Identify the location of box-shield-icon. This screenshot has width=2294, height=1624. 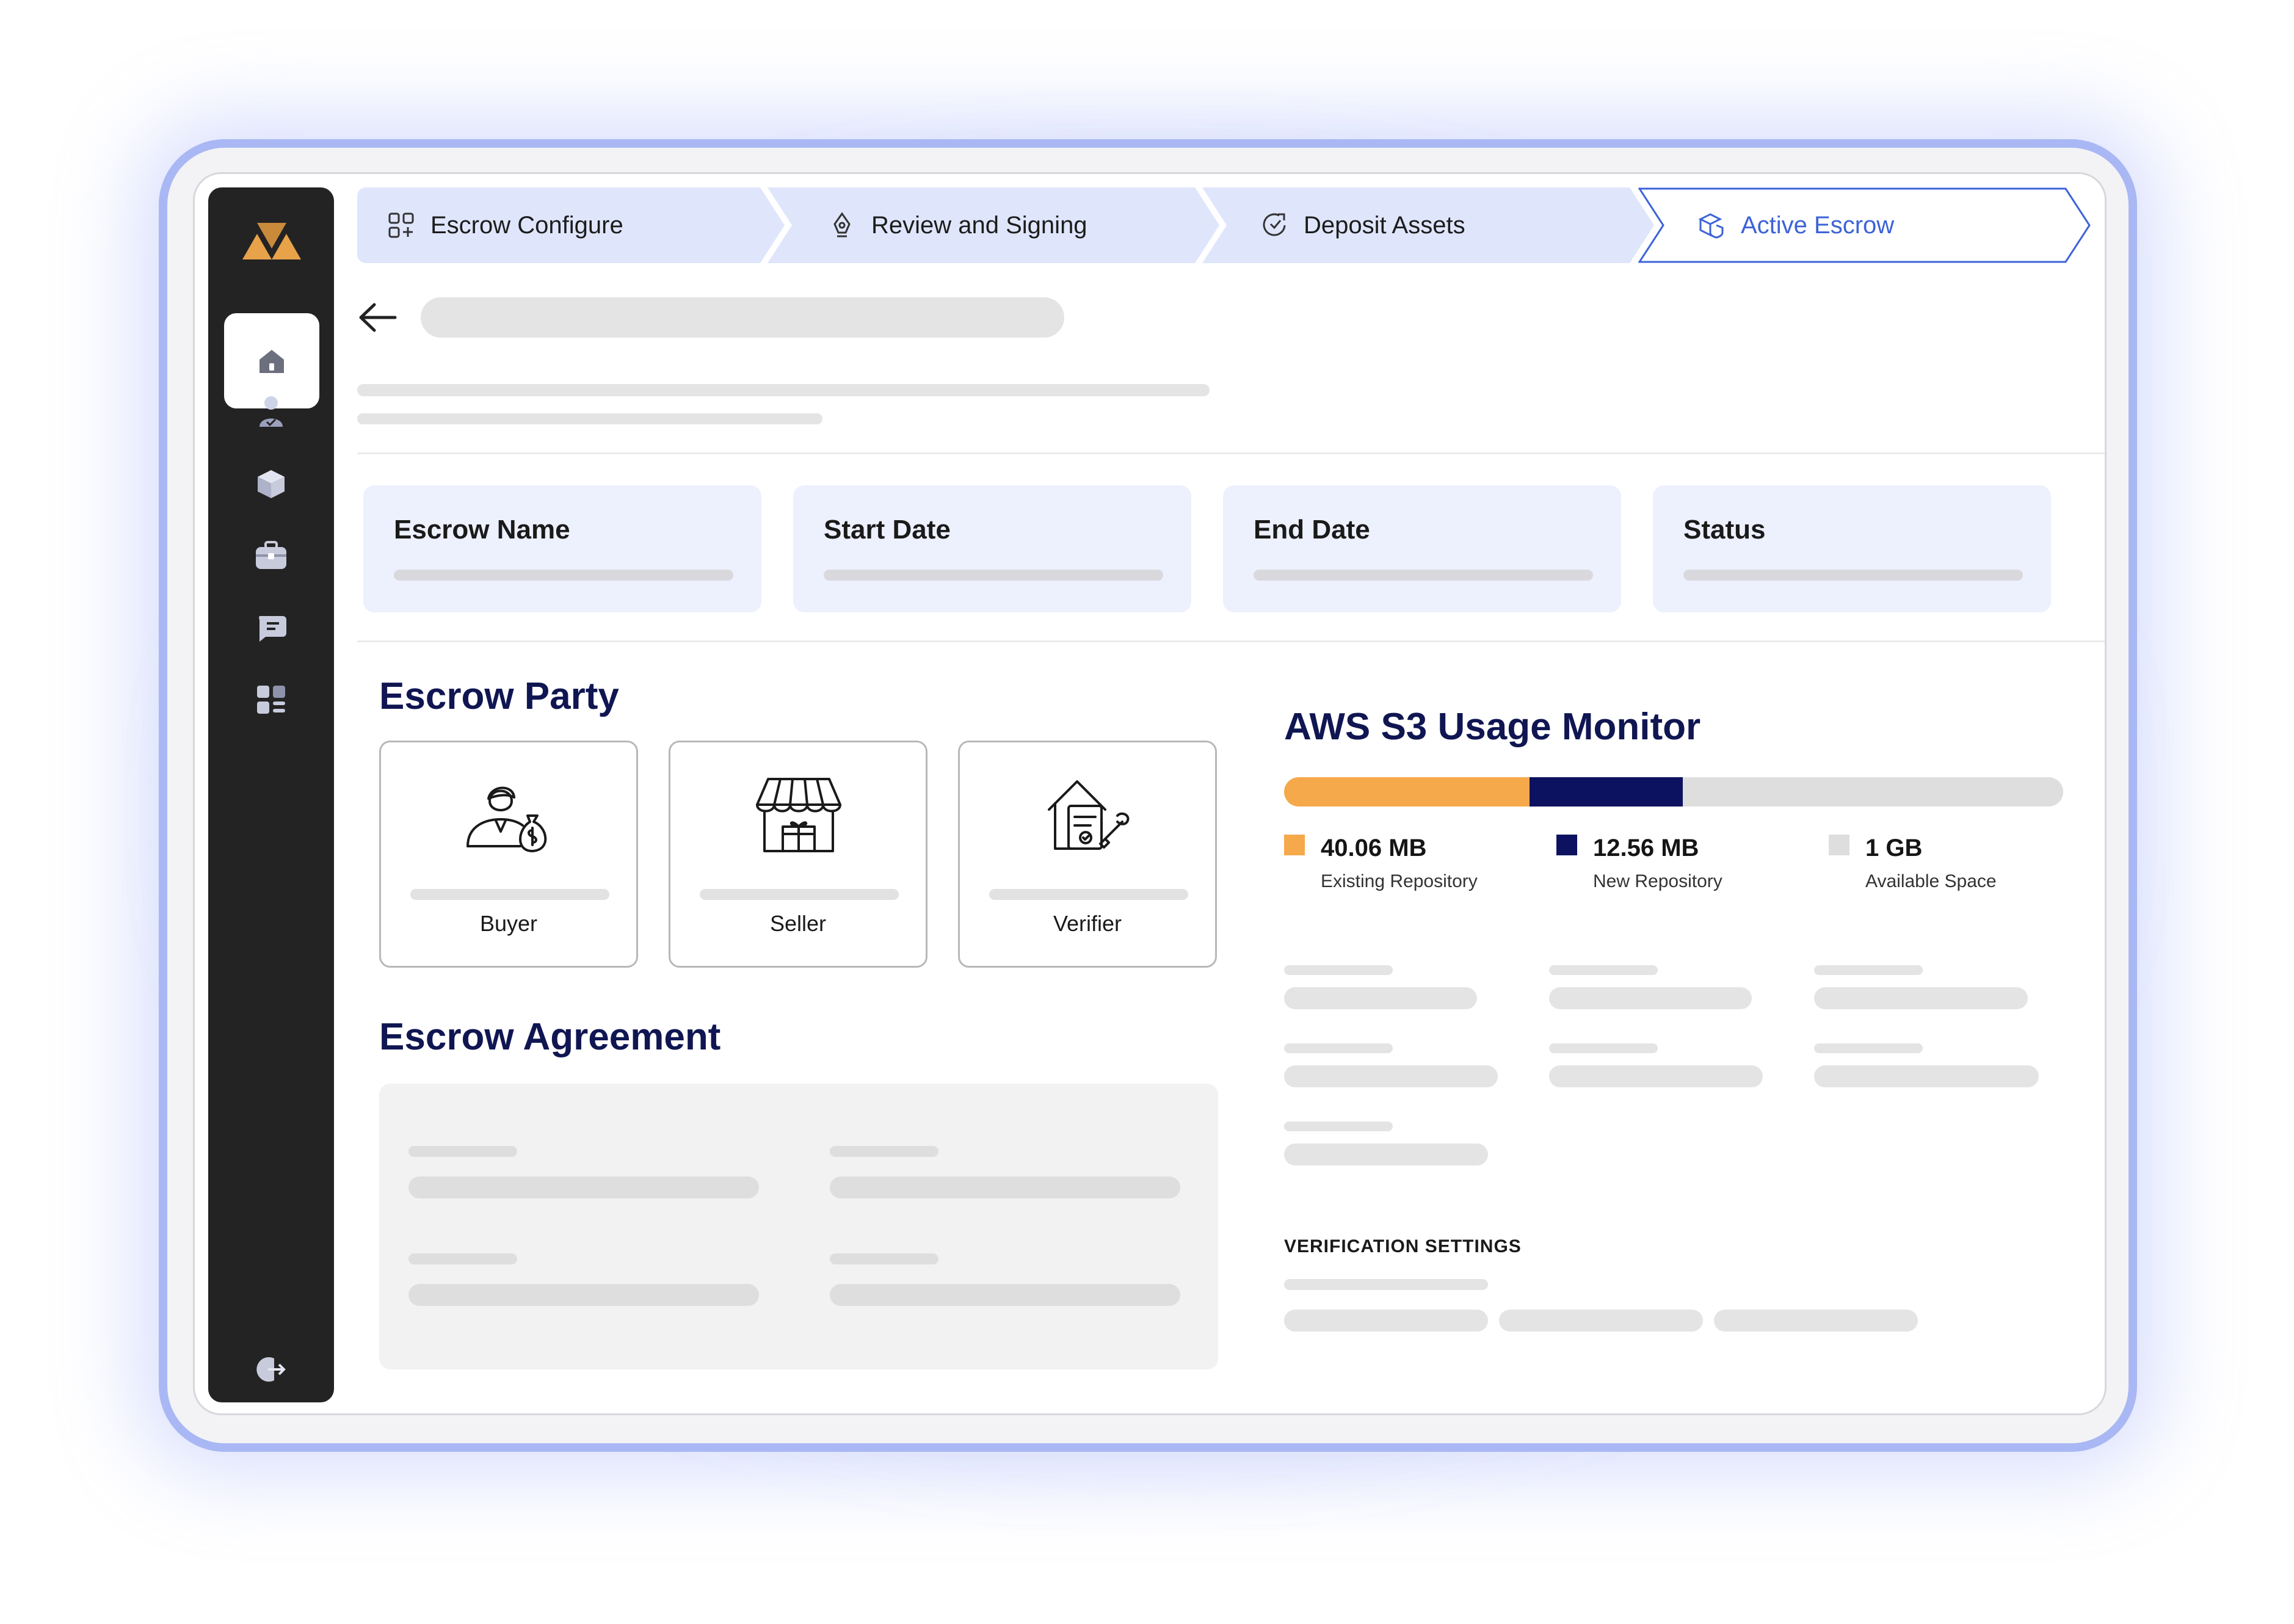
(1711, 226).